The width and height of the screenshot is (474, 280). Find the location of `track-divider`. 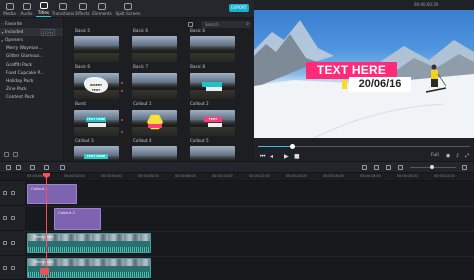

track-divider is located at coordinates (249, 231).